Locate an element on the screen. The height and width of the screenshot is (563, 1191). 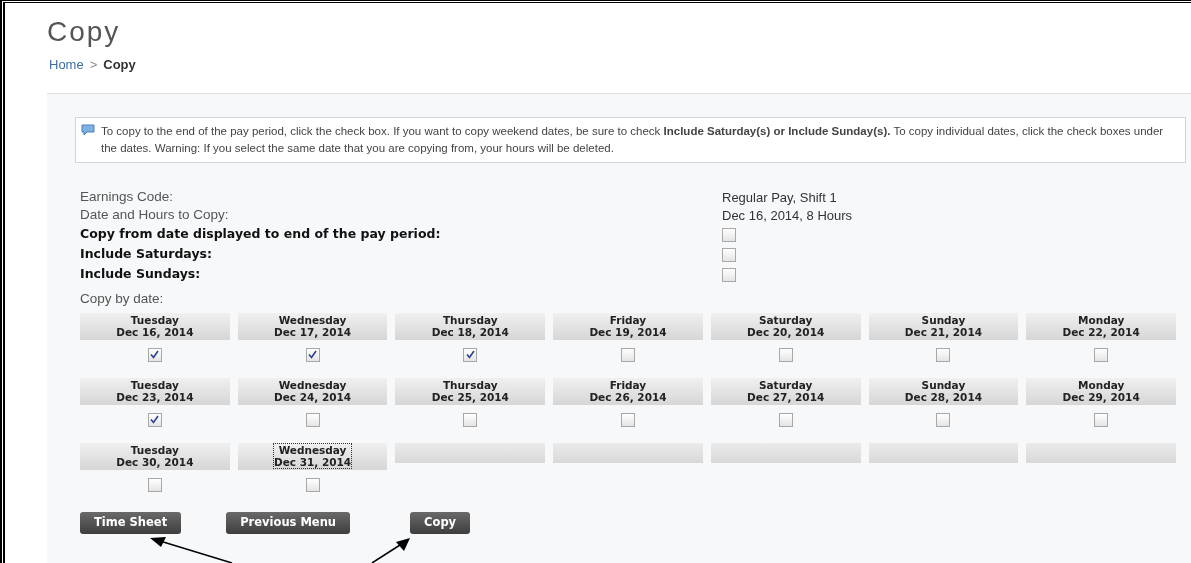
date-header: Tuesday Dec 23, 2014 is located at coordinates (155, 391).